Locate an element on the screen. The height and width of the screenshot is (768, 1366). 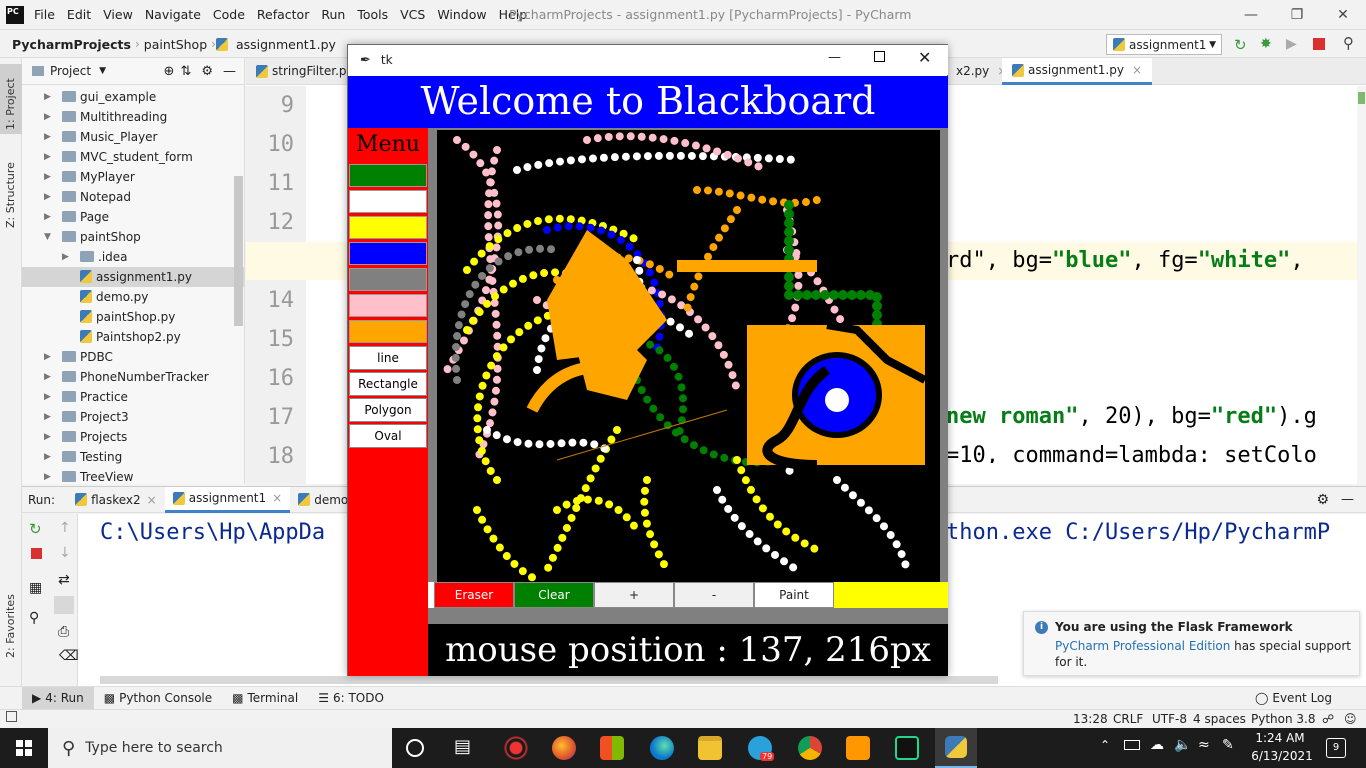
locate-icon: ⊕ is located at coordinates (169, 71).